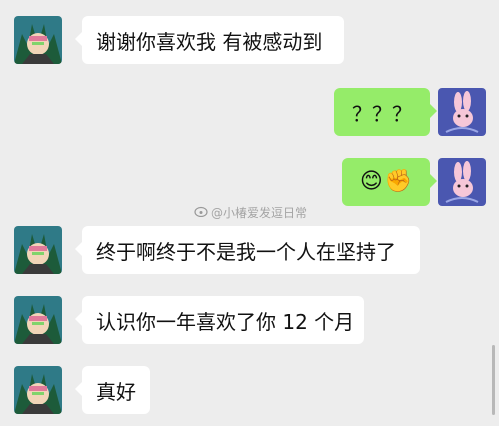 This screenshot has width=499, height=426. I want to click on smile-emoji-icon: 😊, so click(371, 181).